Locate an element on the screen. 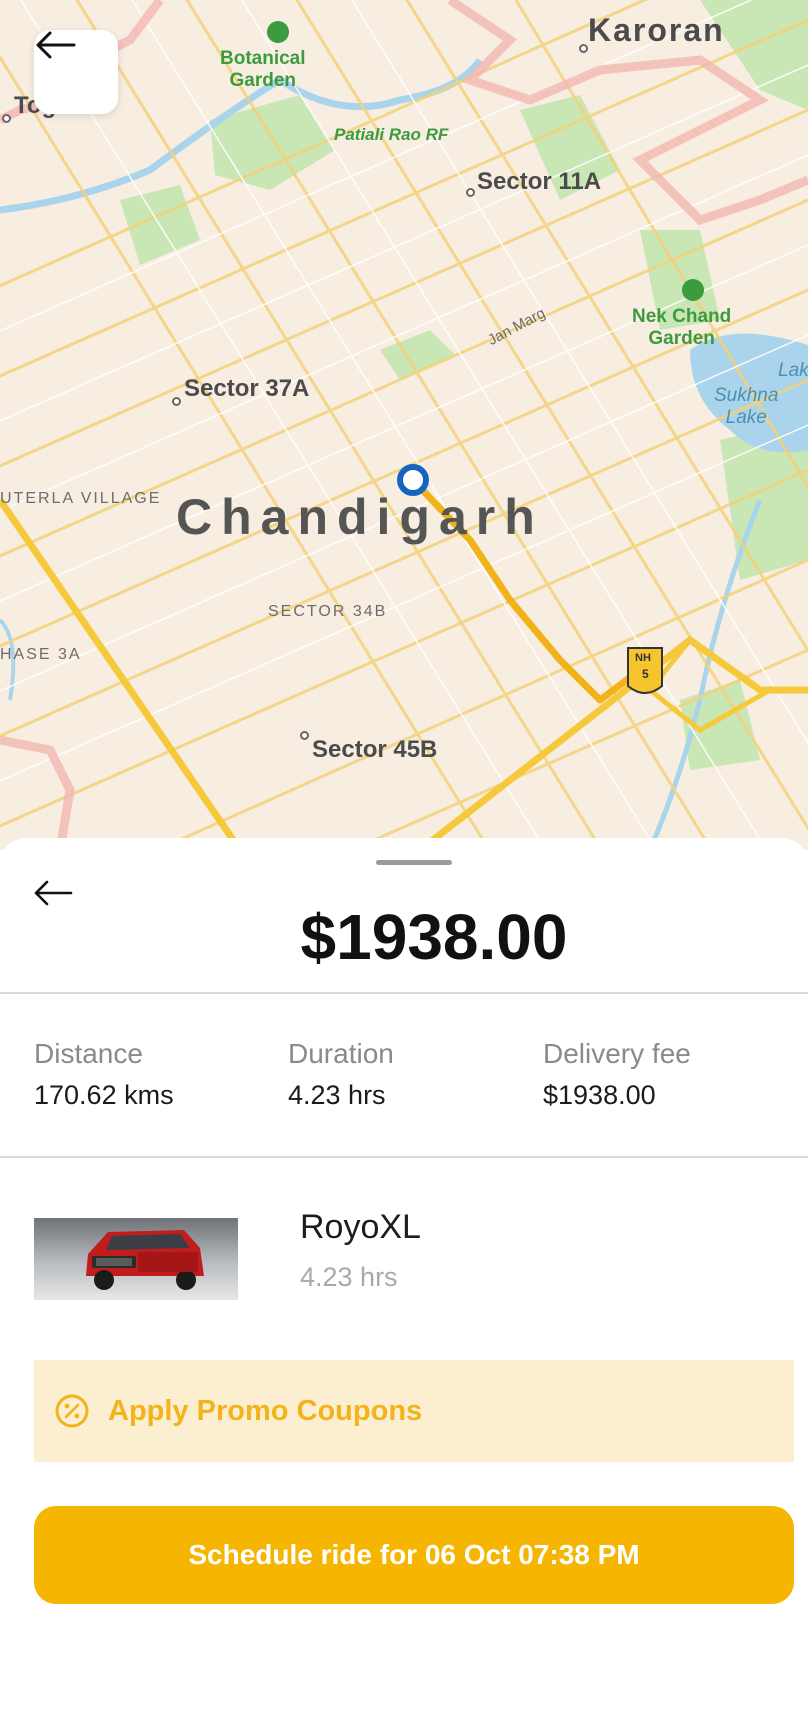  stat-duration: Duration 4.23 hrs is located at coordinates (341, 1074).